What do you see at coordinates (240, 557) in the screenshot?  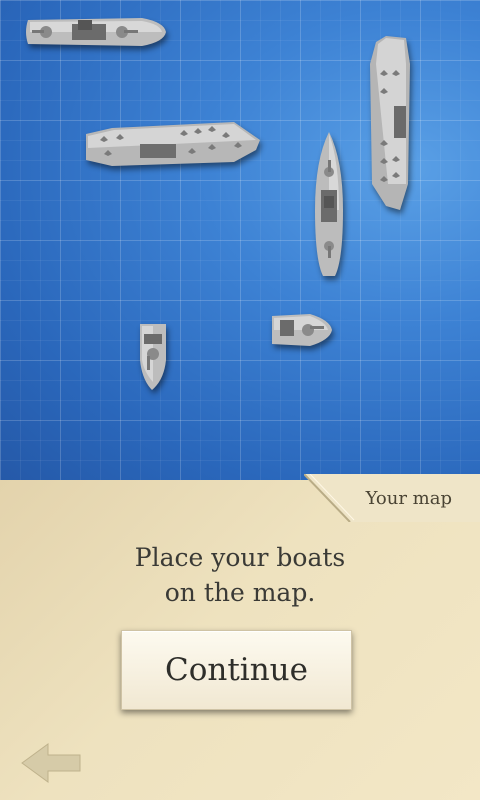 I see `instruction-line-1: Place your boats` at bounding box center [240, 557].